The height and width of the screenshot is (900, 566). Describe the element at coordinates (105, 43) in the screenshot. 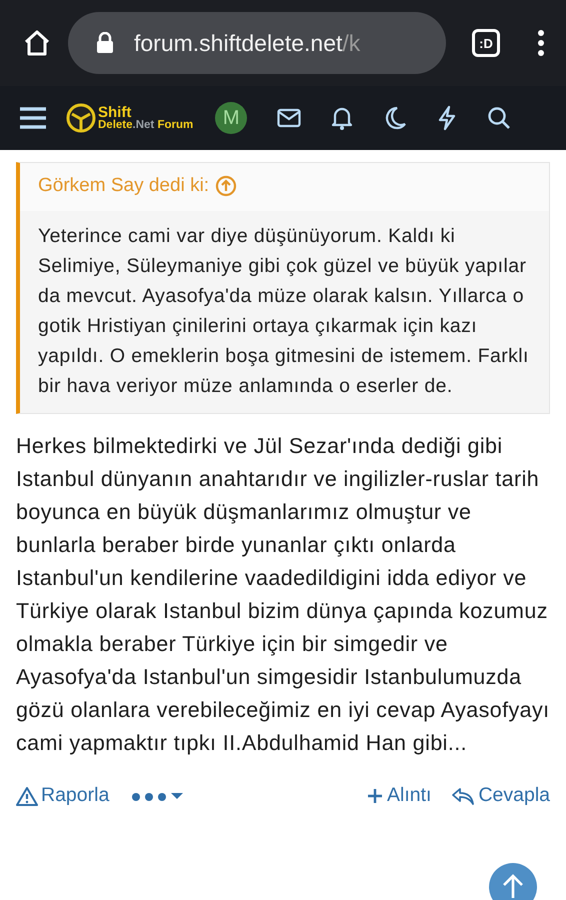

I see `lock-icon` at that location.